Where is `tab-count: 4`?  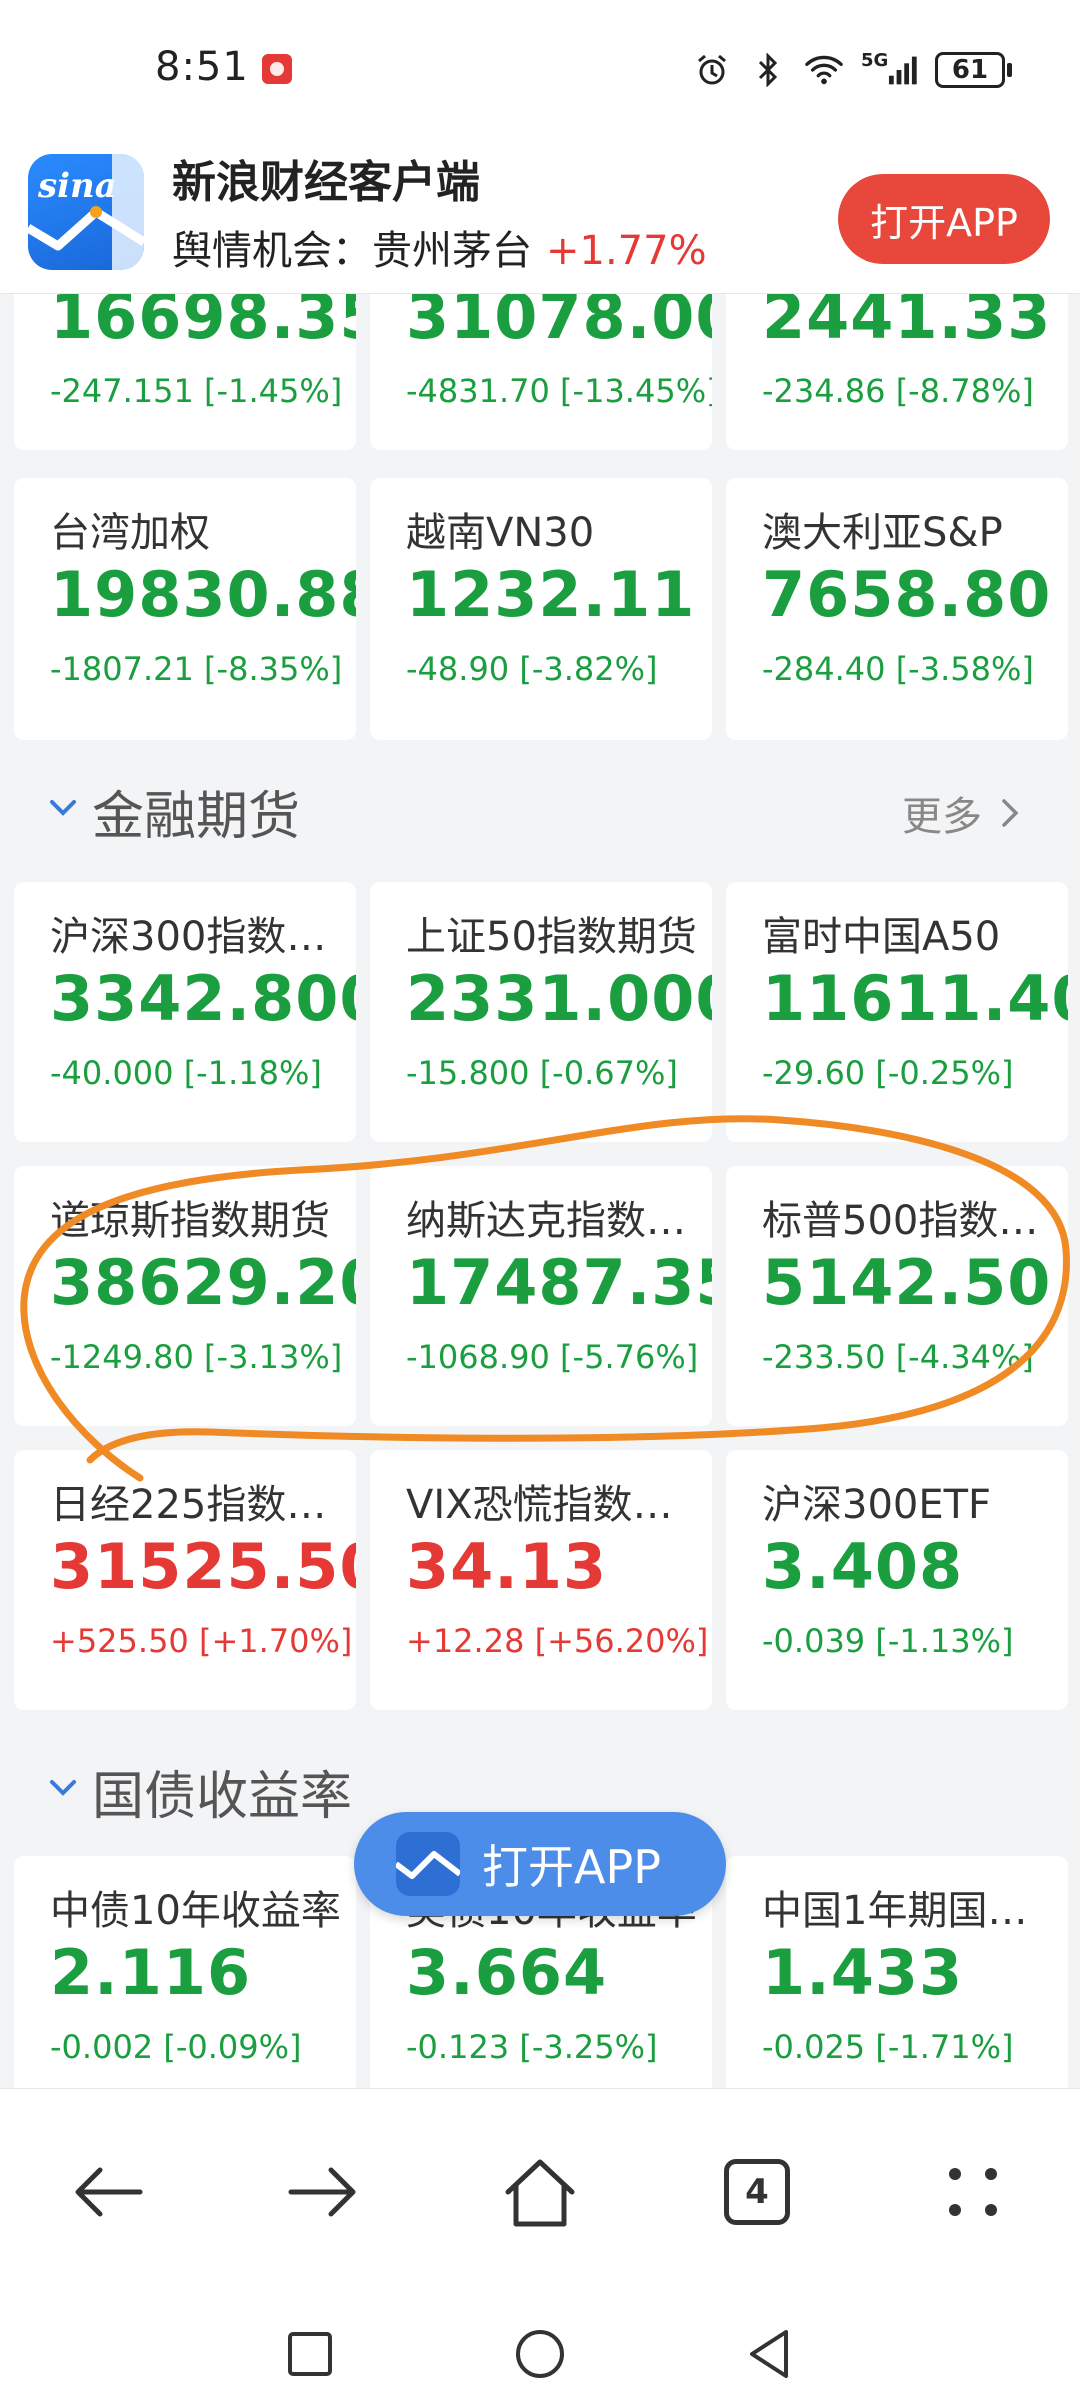 tab-count: 4 is located at coordinates (757, 2192).